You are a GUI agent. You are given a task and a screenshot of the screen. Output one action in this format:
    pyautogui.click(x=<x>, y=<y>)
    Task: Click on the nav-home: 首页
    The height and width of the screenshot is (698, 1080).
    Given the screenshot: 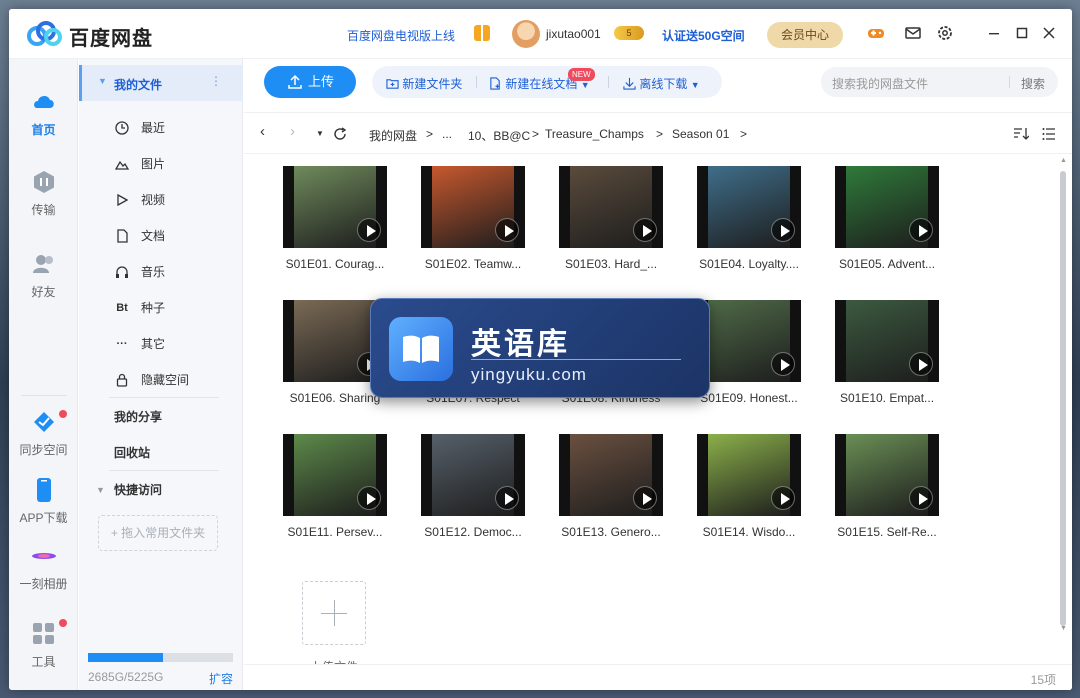 What is the action you would take?
    pyautogui.click(x=43, y=113)
    